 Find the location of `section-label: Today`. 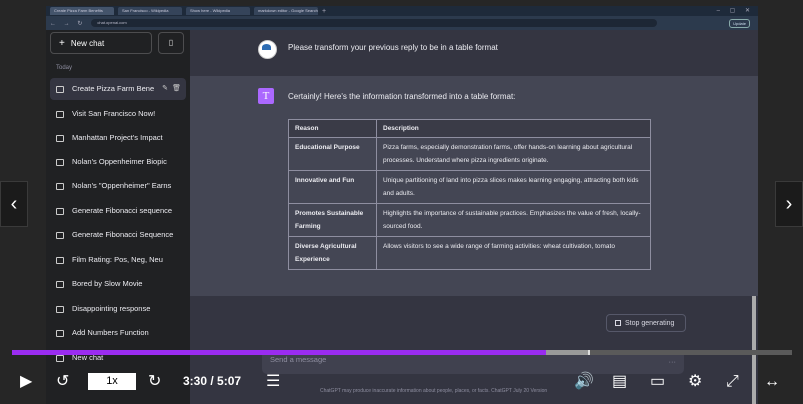

section-label: Today is located at coordinates (64, 68).